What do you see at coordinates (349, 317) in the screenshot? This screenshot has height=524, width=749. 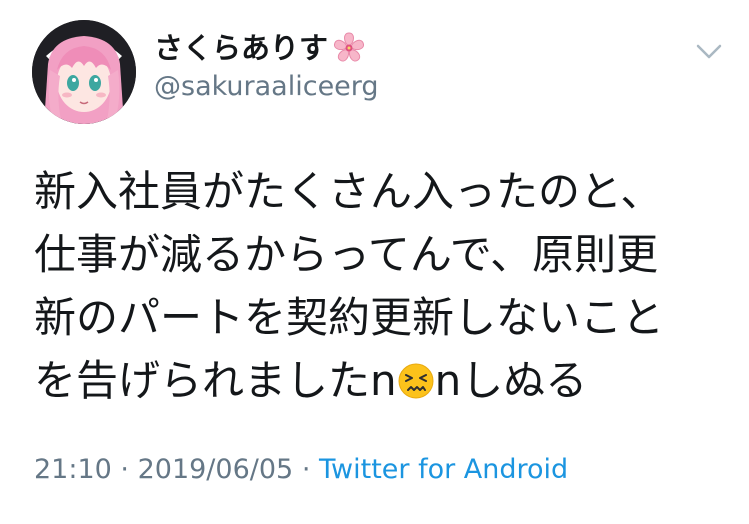 I see `tweet-text-line: 新のパートを契約更新しないこと` at bounding box center [349, 317].